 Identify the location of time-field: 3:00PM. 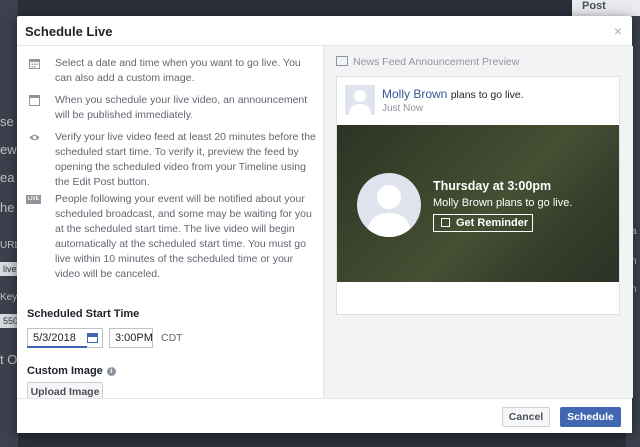
(131, 338).